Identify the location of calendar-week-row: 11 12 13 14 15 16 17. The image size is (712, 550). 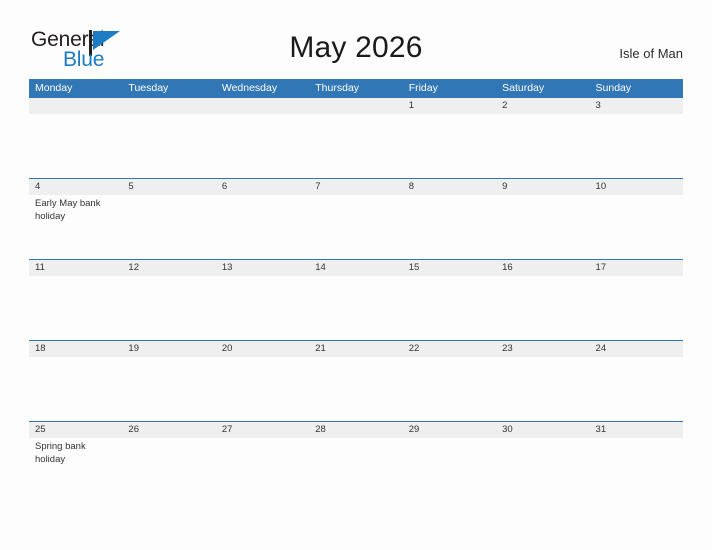
(356, 299).